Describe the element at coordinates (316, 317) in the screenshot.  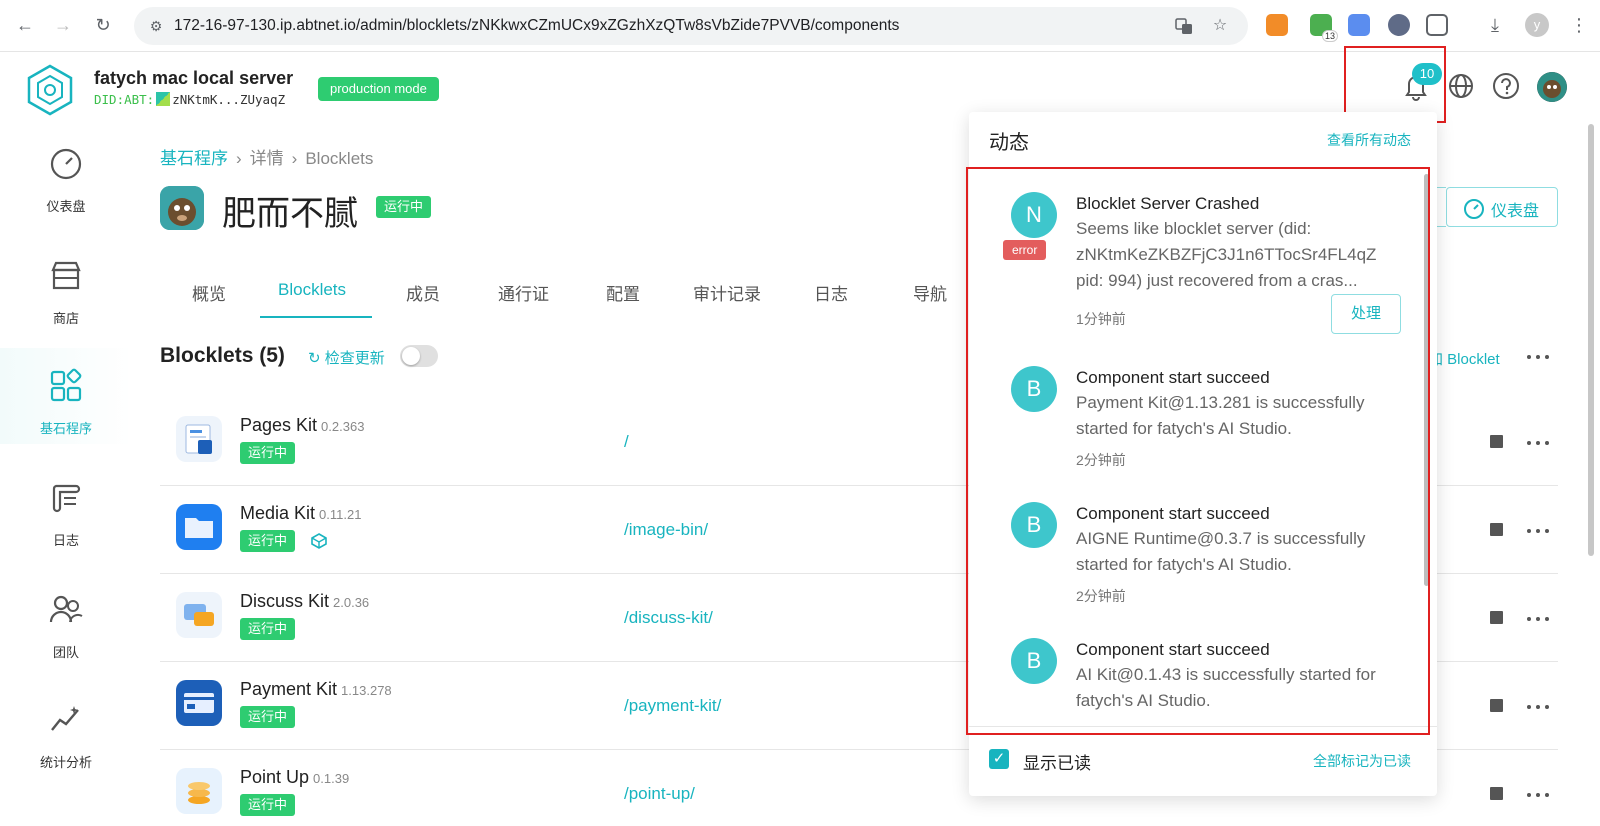
I see `active-tab-indicator` at that location.